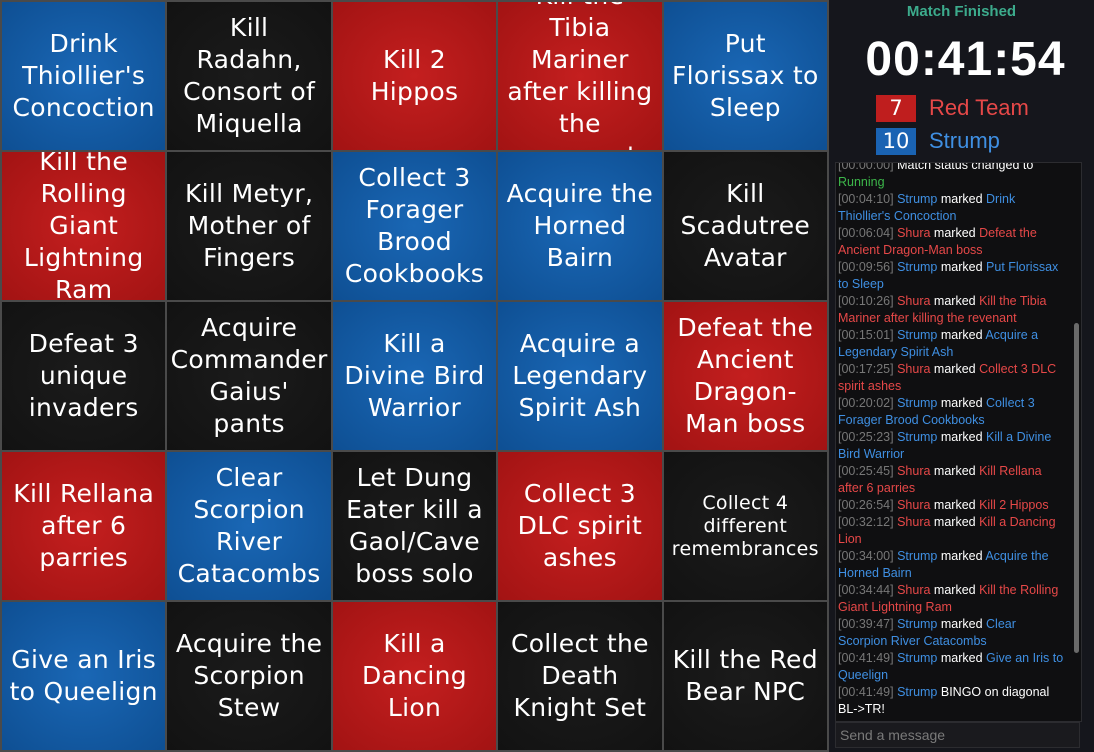 The image size is (1094, 752). What do you see at coordinates (580, 676) in the screenshot?
I see `bingo-cell: Collect the Death Knight Set` at bounding box center [580, 676].